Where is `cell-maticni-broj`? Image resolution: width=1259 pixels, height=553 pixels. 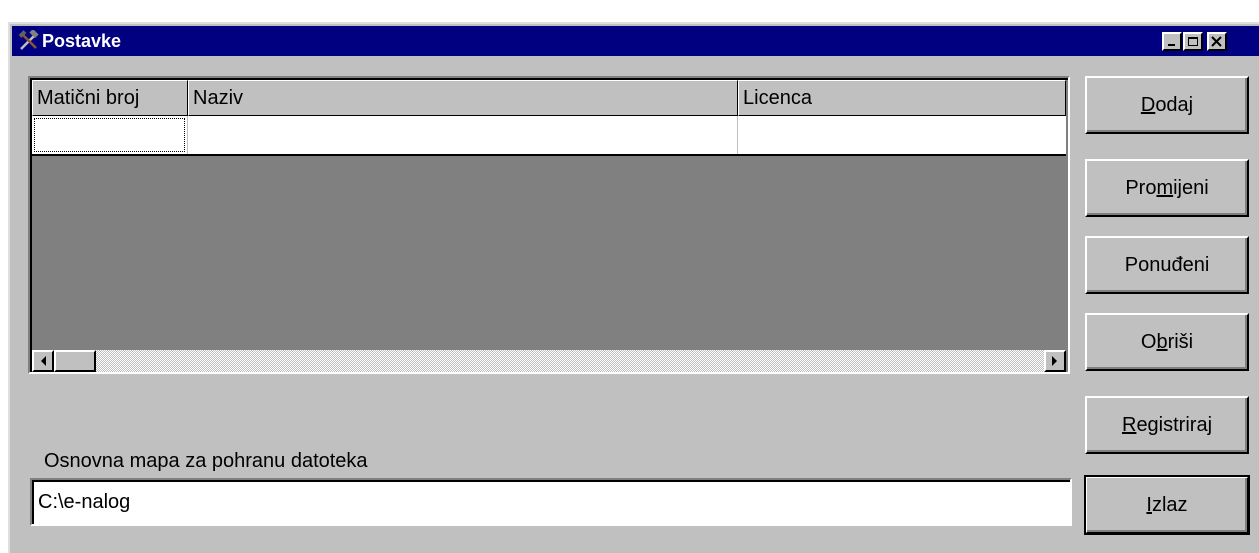 cell-maticni-broj is located at coordinates (110, 135).